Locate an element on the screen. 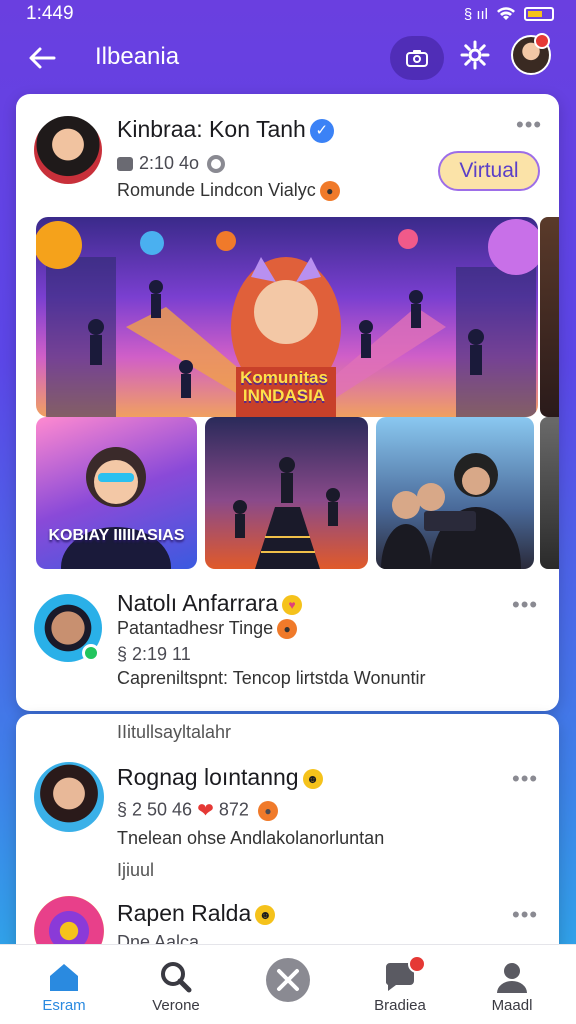  post-meta: 2:10 4o is located at coordinates (171, 163).